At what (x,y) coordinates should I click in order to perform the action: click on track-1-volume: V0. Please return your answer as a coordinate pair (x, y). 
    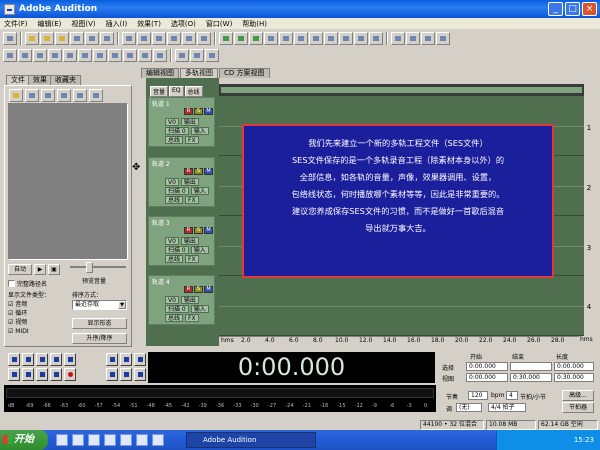
    Looking at the image, I should click on (172, 122).